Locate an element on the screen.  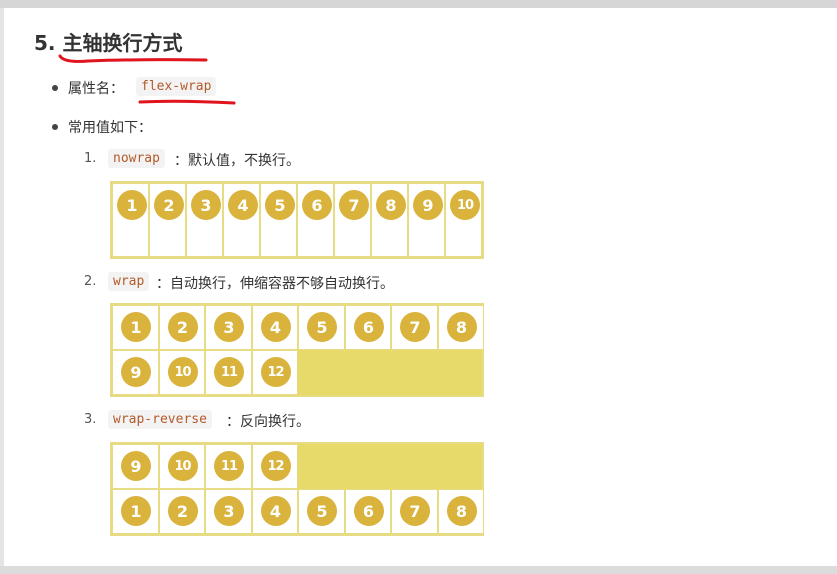
bullet-label-values: 常用值如下： is located at coordinates (110, 128).